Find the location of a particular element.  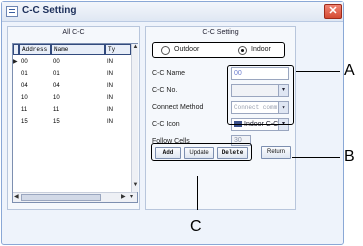

title-bar: C-C Setting ✕ is located at coordinates (172, 12).